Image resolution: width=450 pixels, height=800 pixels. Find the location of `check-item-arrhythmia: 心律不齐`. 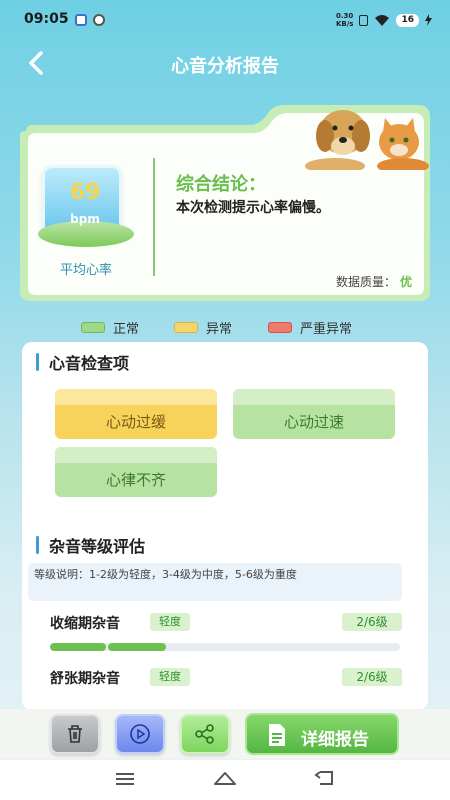

check-item-arrhythmia: 心律不齐 is located at coordinates (136, 472).